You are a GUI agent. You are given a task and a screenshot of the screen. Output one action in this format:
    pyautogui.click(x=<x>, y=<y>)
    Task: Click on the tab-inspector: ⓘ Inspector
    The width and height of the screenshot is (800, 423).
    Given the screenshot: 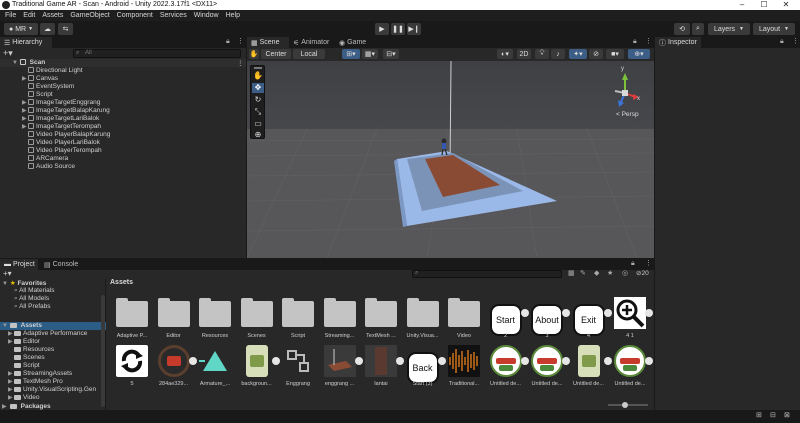 What is the action you would take?
    pyautogui.click(x=678, y=42)
    